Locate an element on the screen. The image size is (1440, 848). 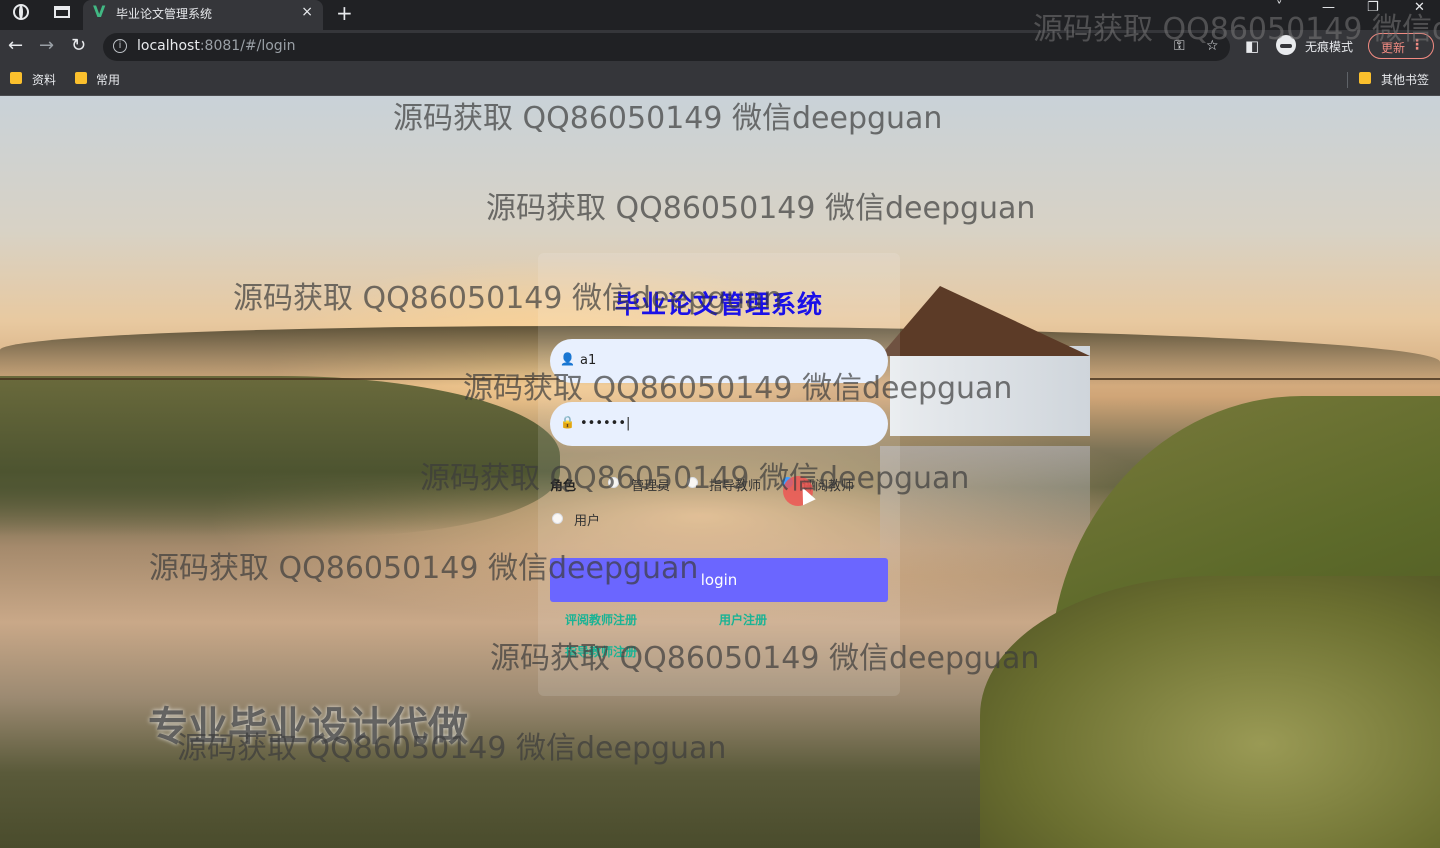
background-house is located at coordinates (985, 361).